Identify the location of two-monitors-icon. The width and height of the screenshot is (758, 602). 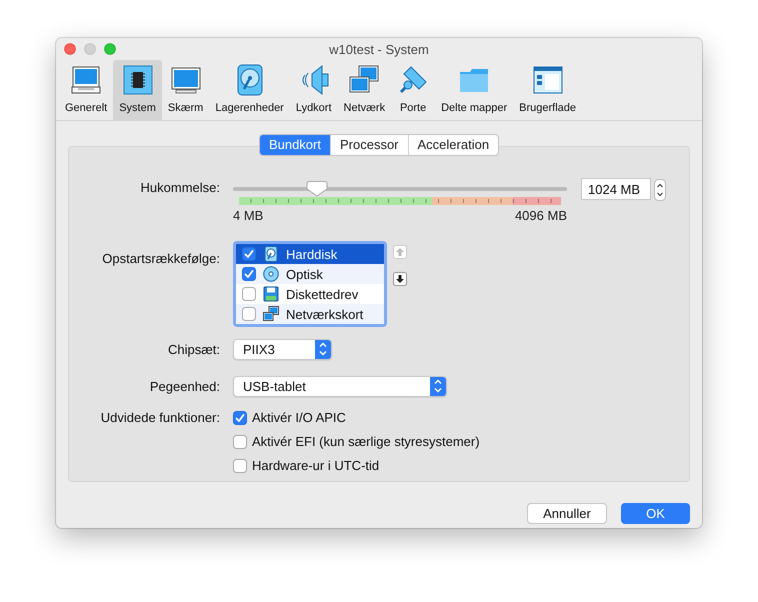
(271, 314).